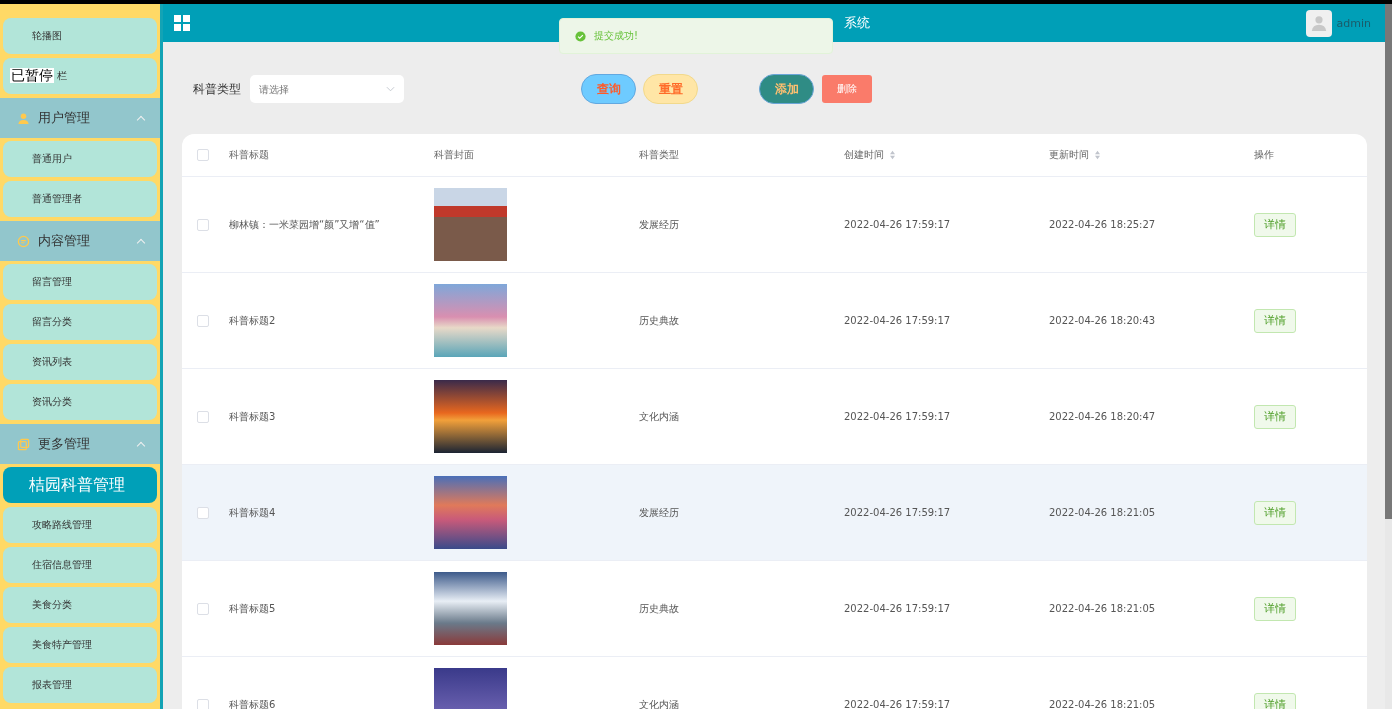  What do you see at coordinates (80, 685) in the screenshot?
I see `menu-item: 报表管理` at bounding box center [80, 685].